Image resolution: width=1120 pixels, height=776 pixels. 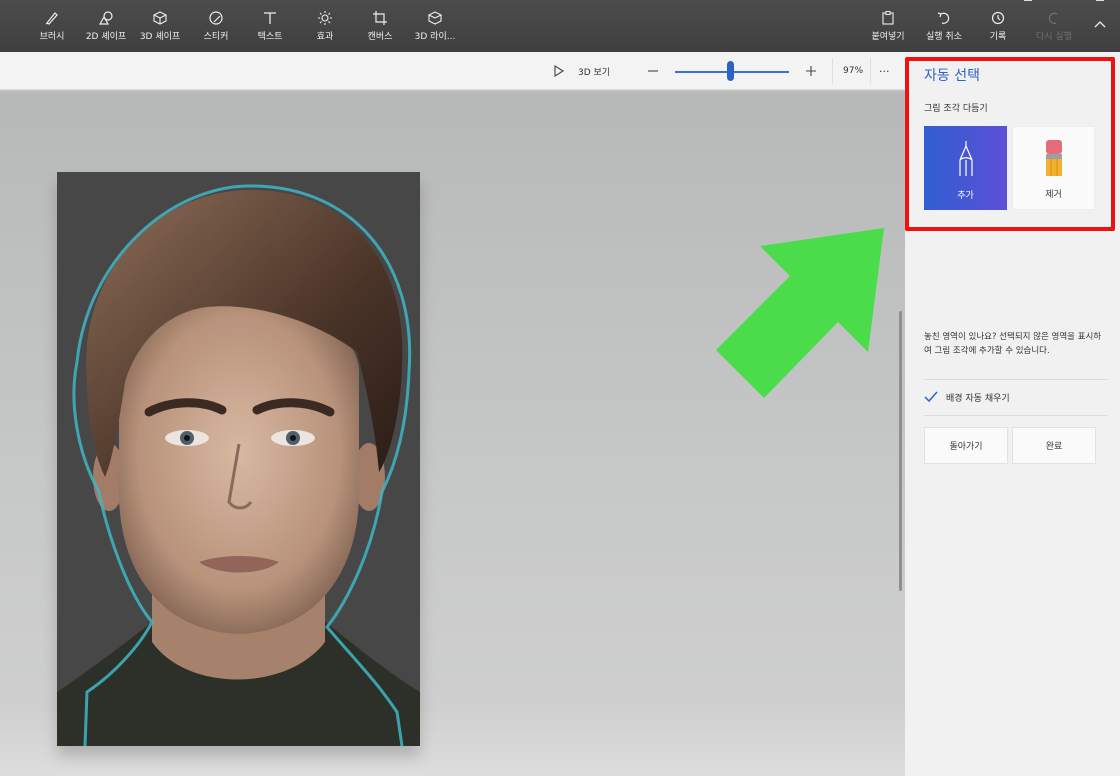 I want to click on tool-canvas: 캔버스, so click(x=380, y=26).